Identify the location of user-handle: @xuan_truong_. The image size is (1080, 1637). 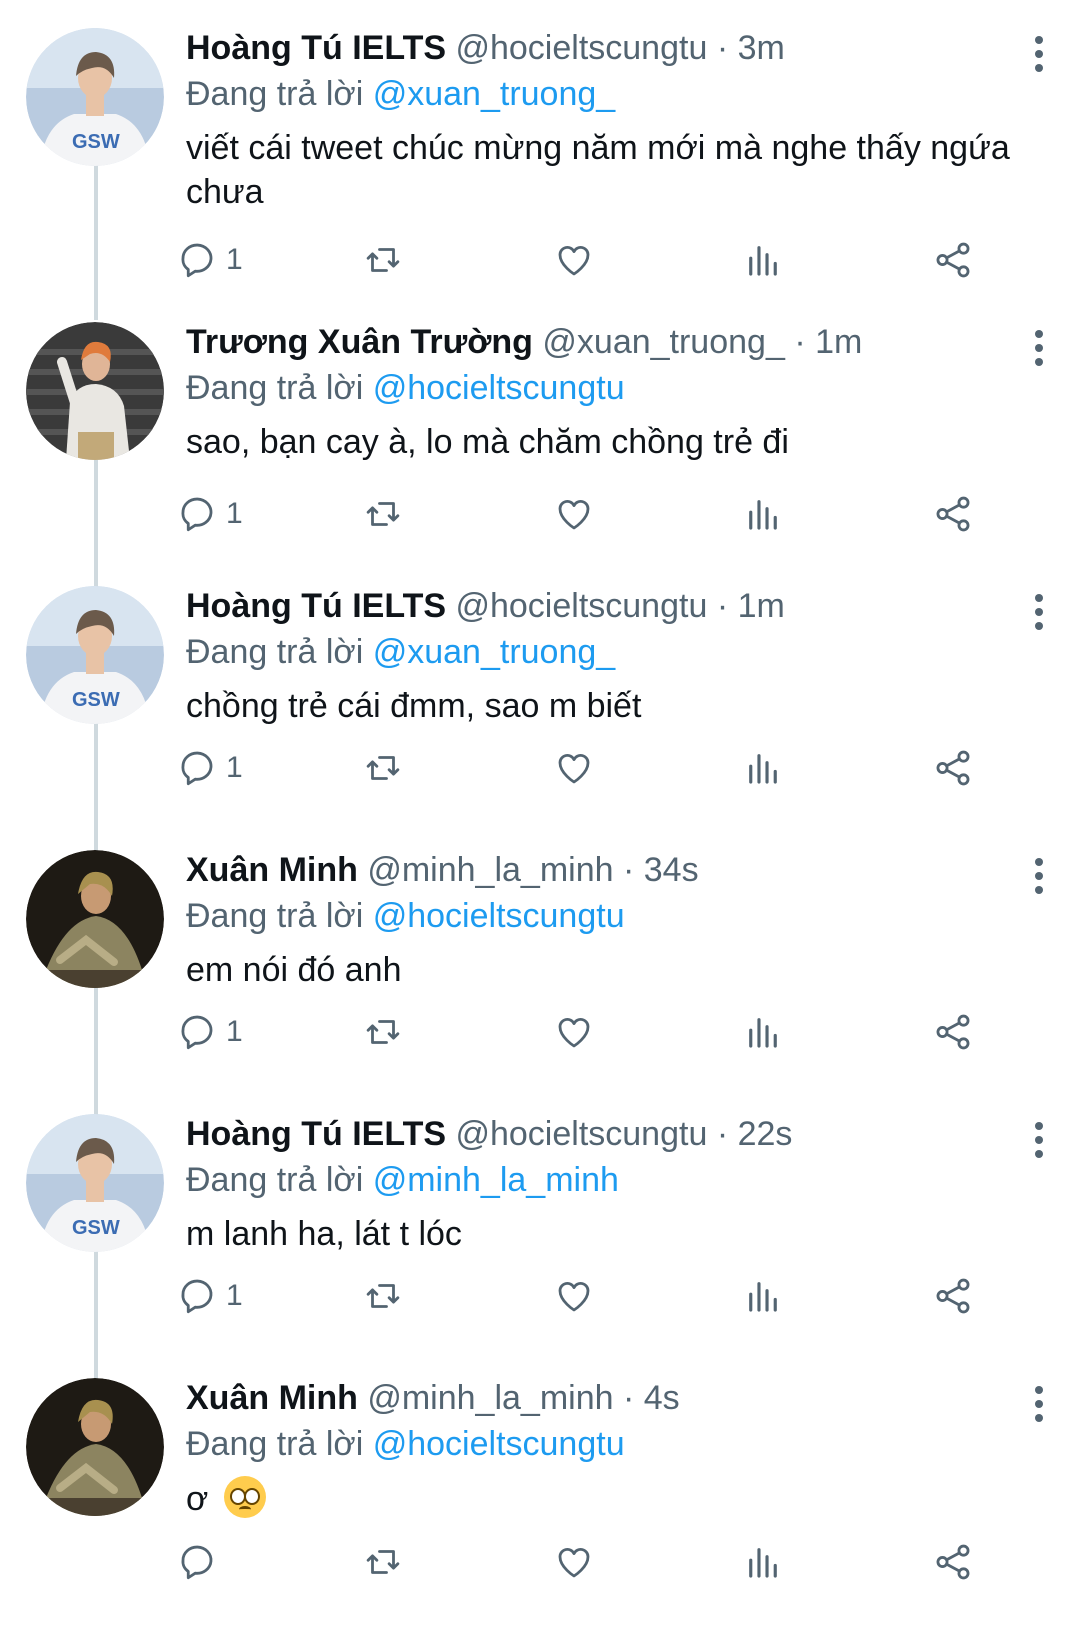
(663, 342).